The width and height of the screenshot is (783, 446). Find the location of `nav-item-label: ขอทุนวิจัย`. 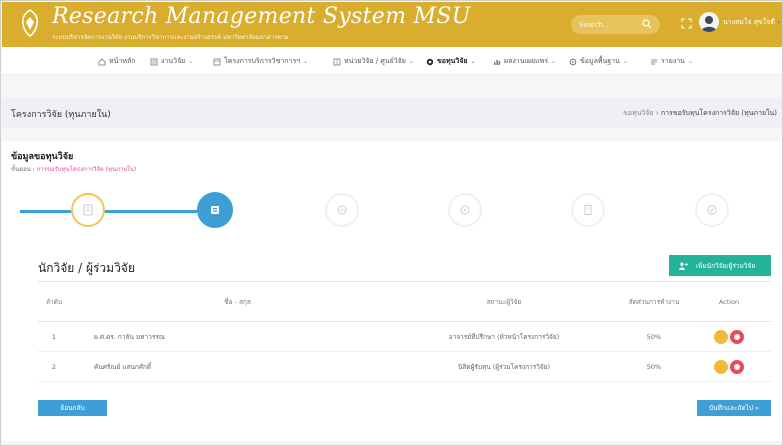

nav-item-label: ขอทุนวิจัย is located at coordinates (452, 61).